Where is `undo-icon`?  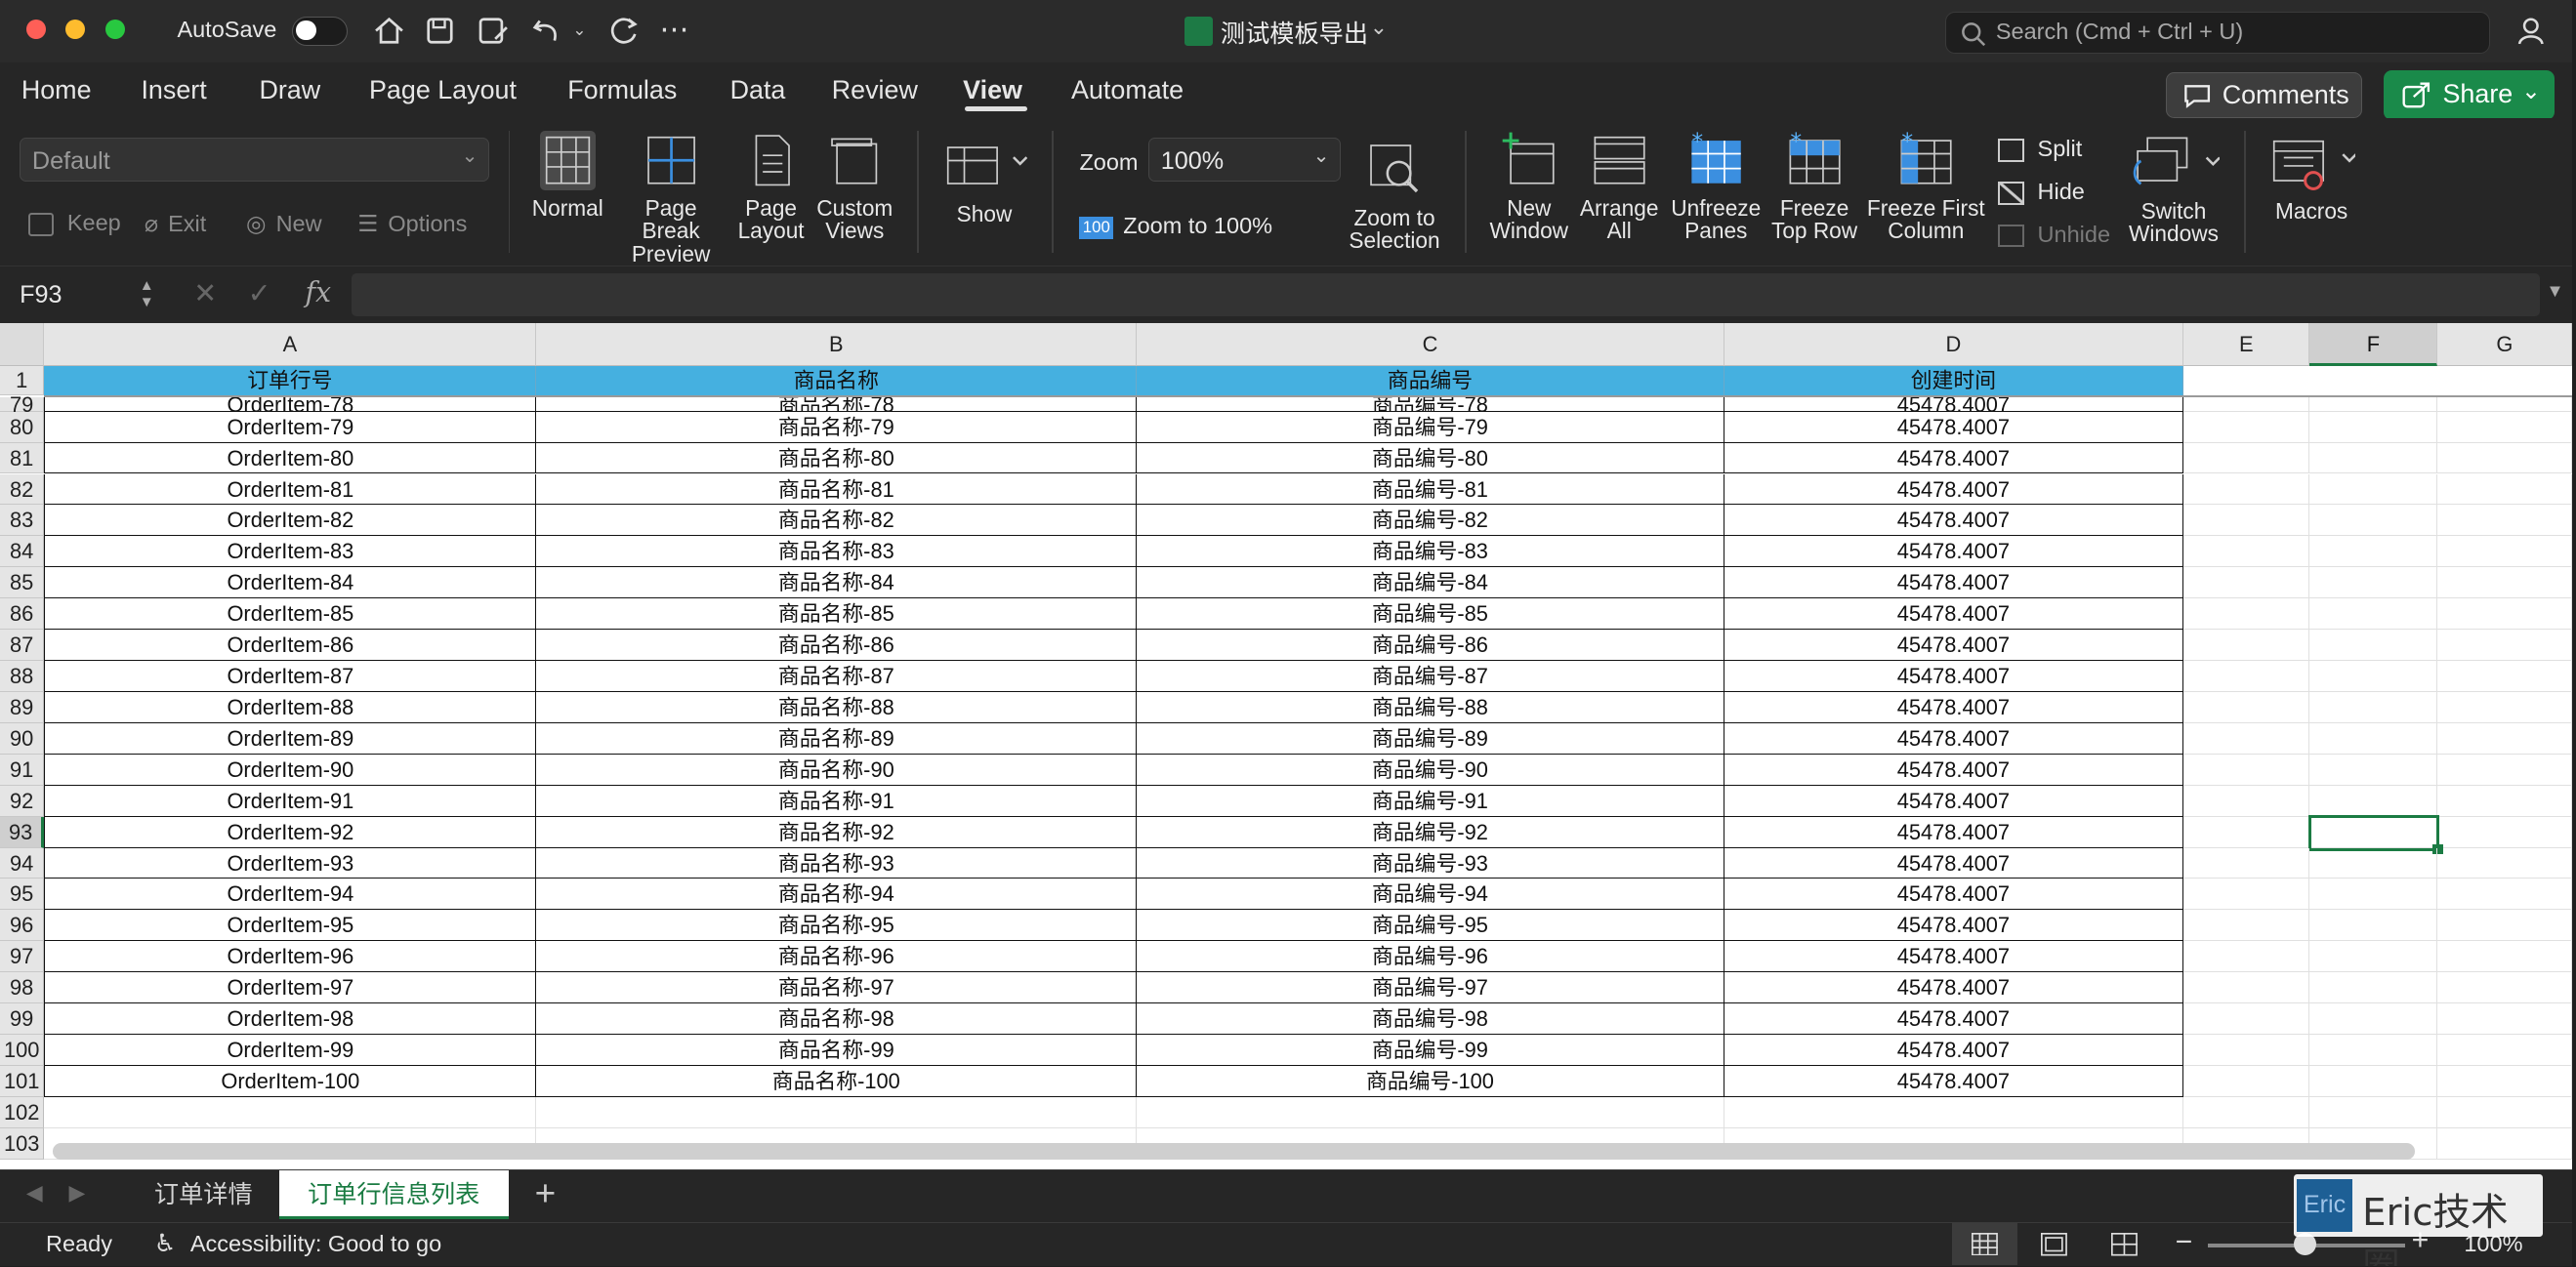 undo-icon is located at coordinates (546, 31).